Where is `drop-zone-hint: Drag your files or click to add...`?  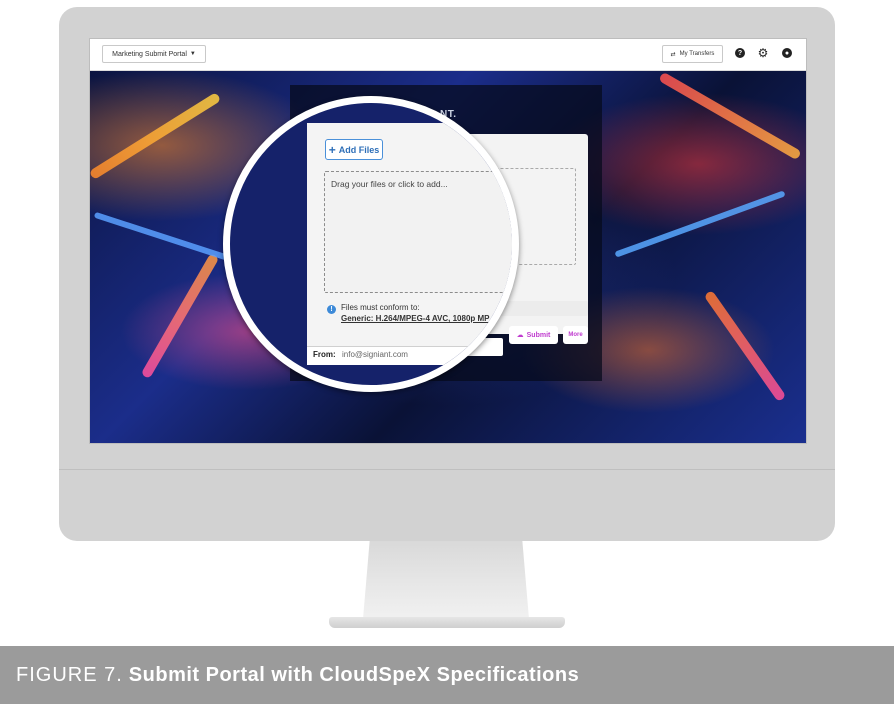 drop-zone-hint: Drag your files or click to add... is located at coordinates (389, 184).